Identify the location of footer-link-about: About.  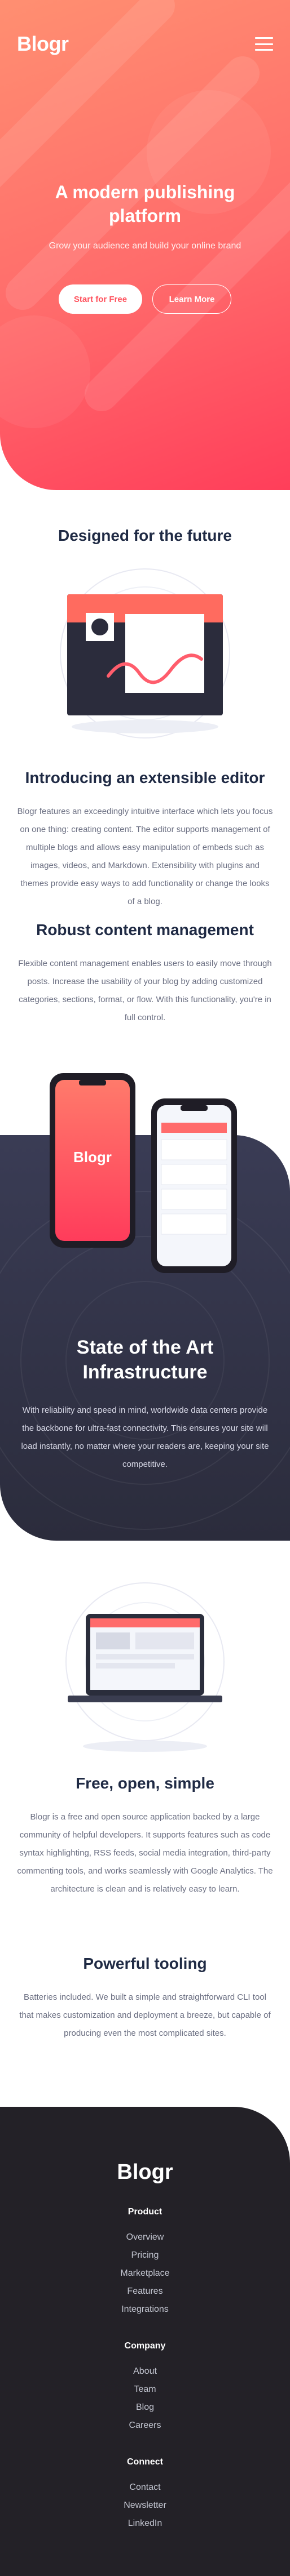
(145, 2372).